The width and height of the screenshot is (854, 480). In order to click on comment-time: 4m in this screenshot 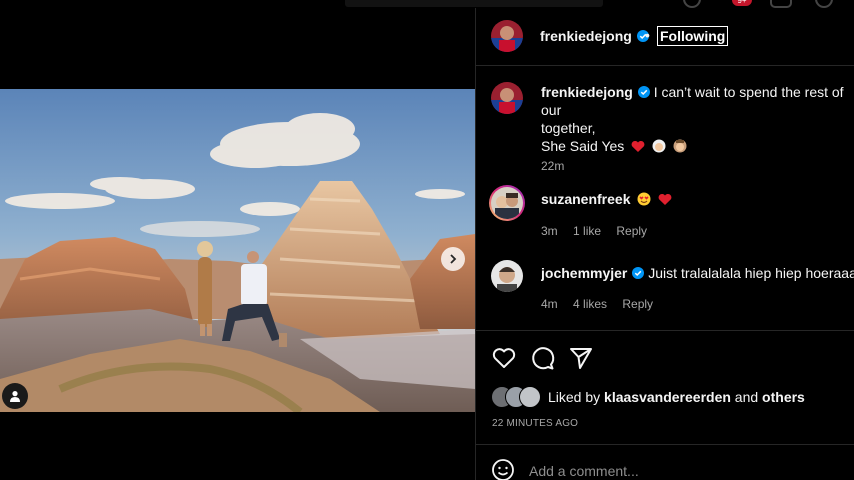, I will do `click(549, 304)`.